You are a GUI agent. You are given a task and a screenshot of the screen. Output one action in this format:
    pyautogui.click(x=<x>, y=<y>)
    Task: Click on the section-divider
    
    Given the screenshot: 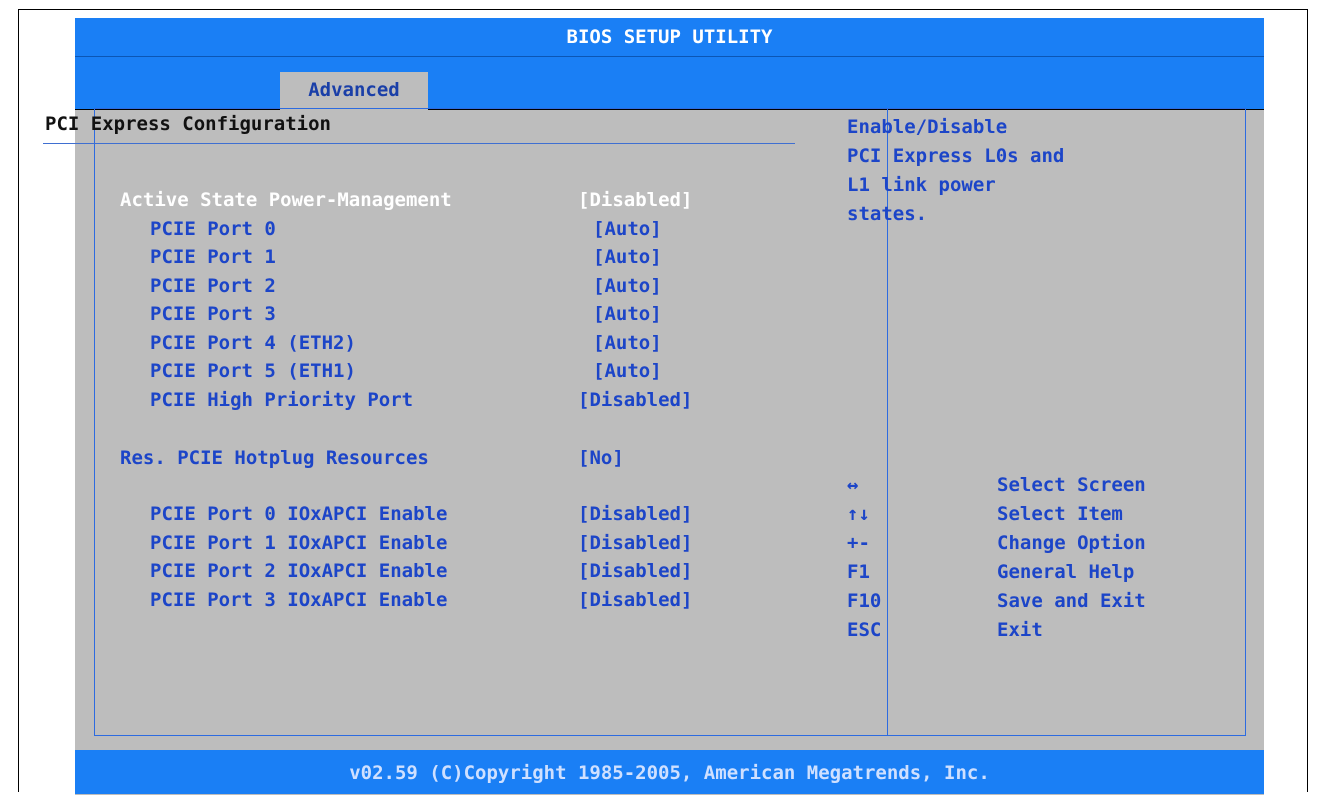 What is the action you would take?
    pyautogui.click(x=419, y=143)
    